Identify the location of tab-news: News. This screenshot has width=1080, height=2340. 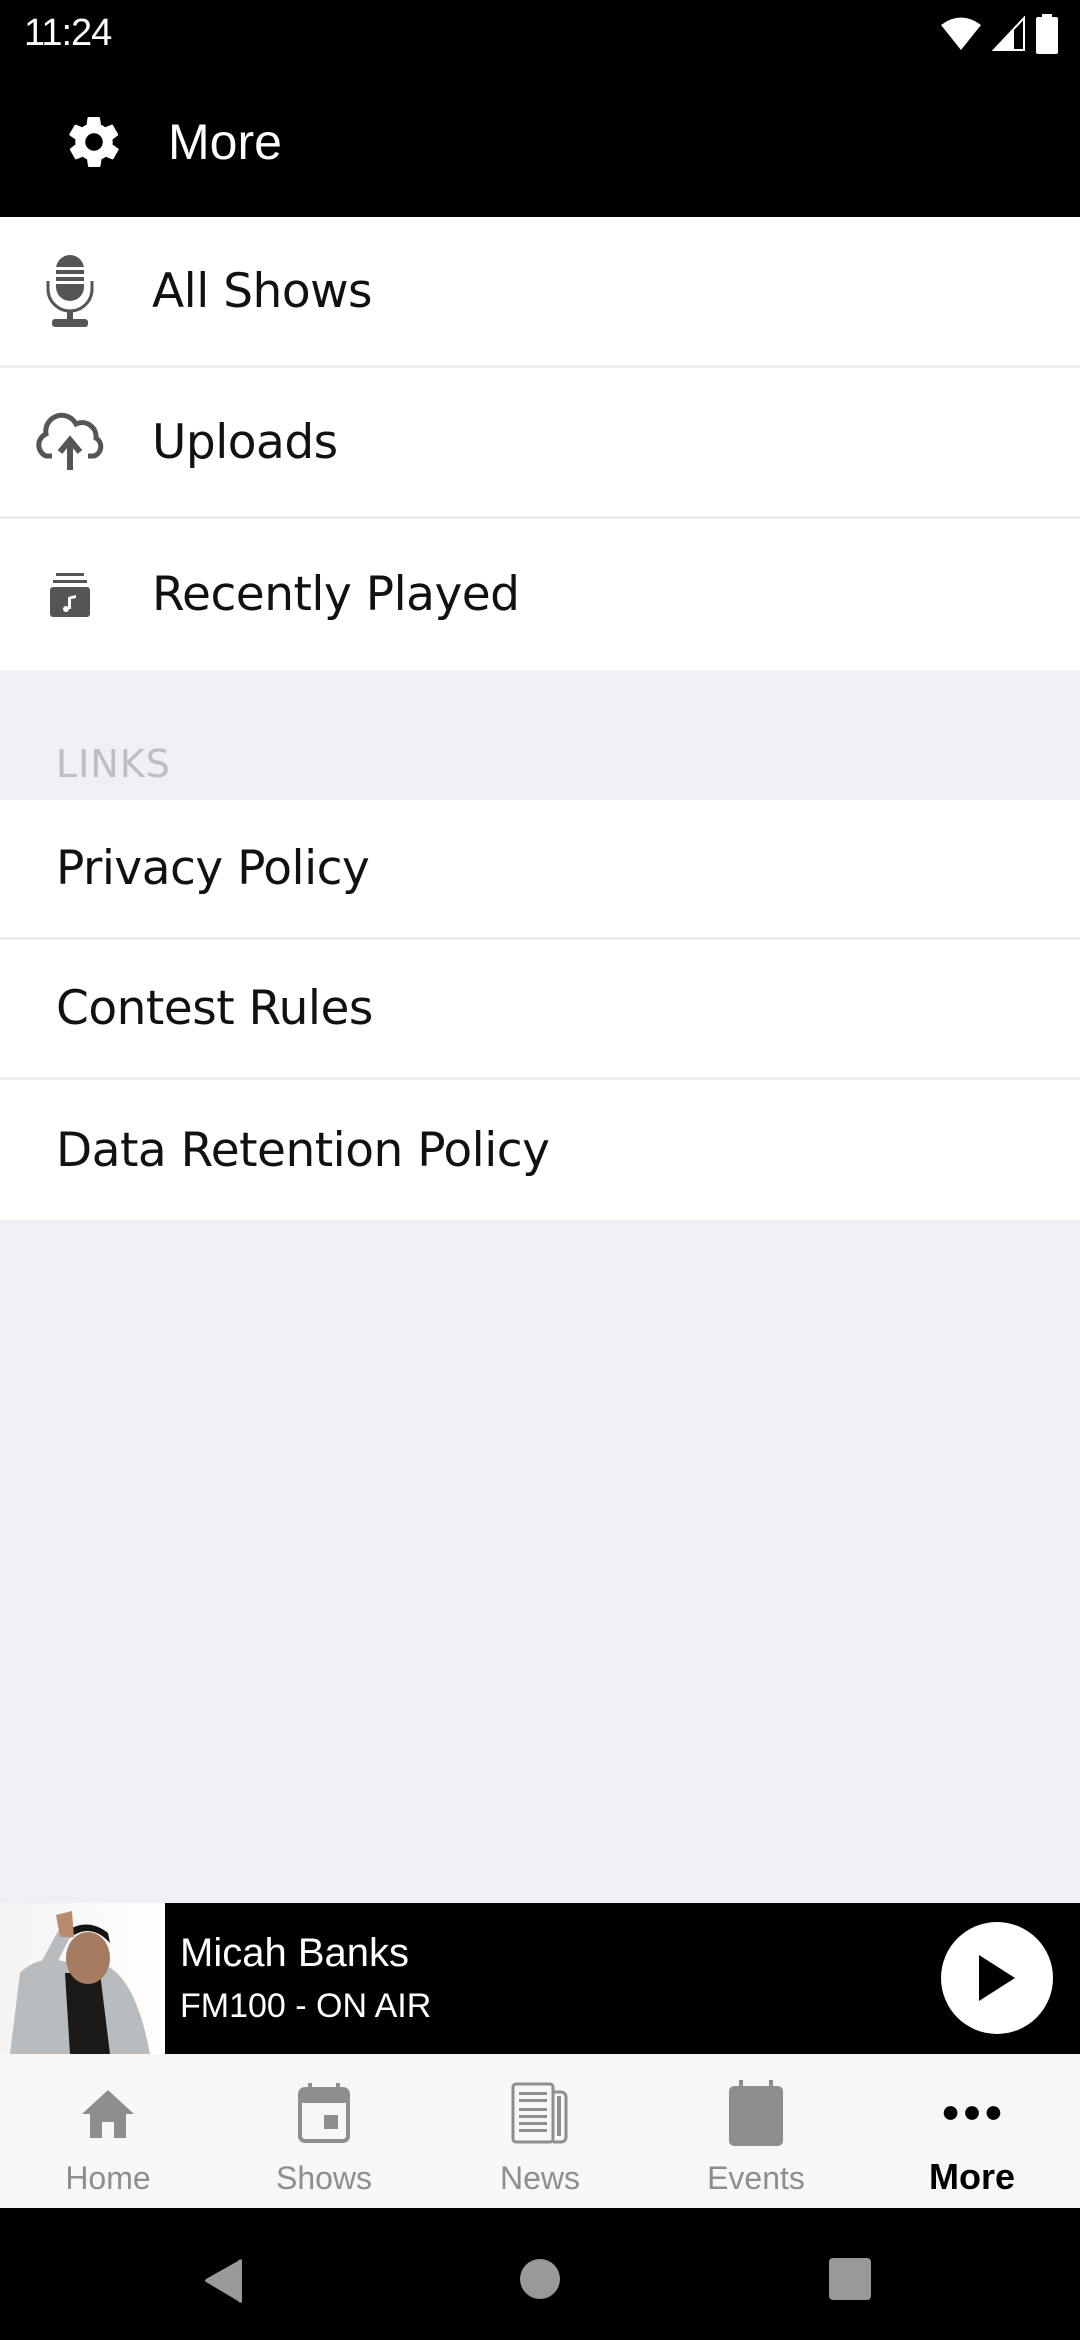
(540, 2131).